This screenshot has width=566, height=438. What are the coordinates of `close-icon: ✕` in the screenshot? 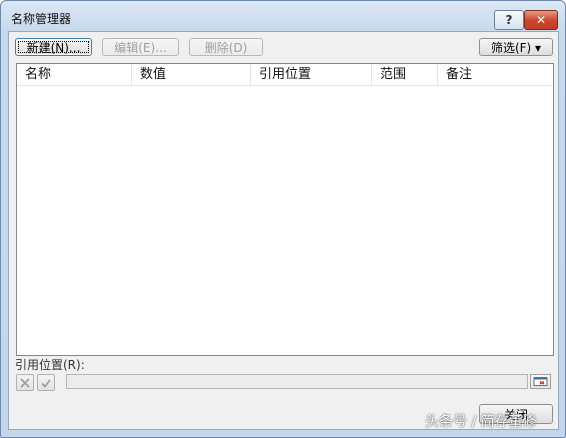 It's located at (541, 20).